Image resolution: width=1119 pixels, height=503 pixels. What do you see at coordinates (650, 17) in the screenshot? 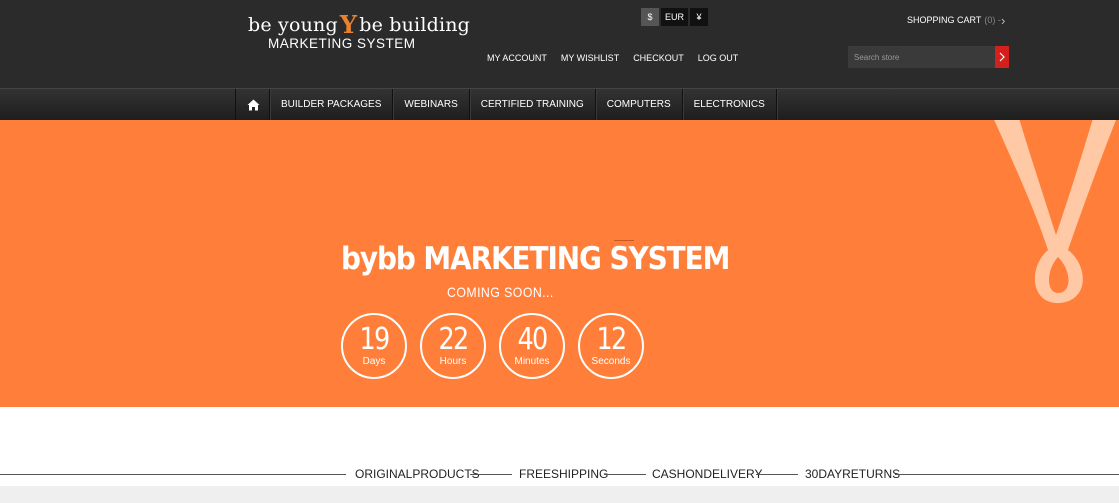
I see `currency-usd-button: $` at bounding box center [650, 17].